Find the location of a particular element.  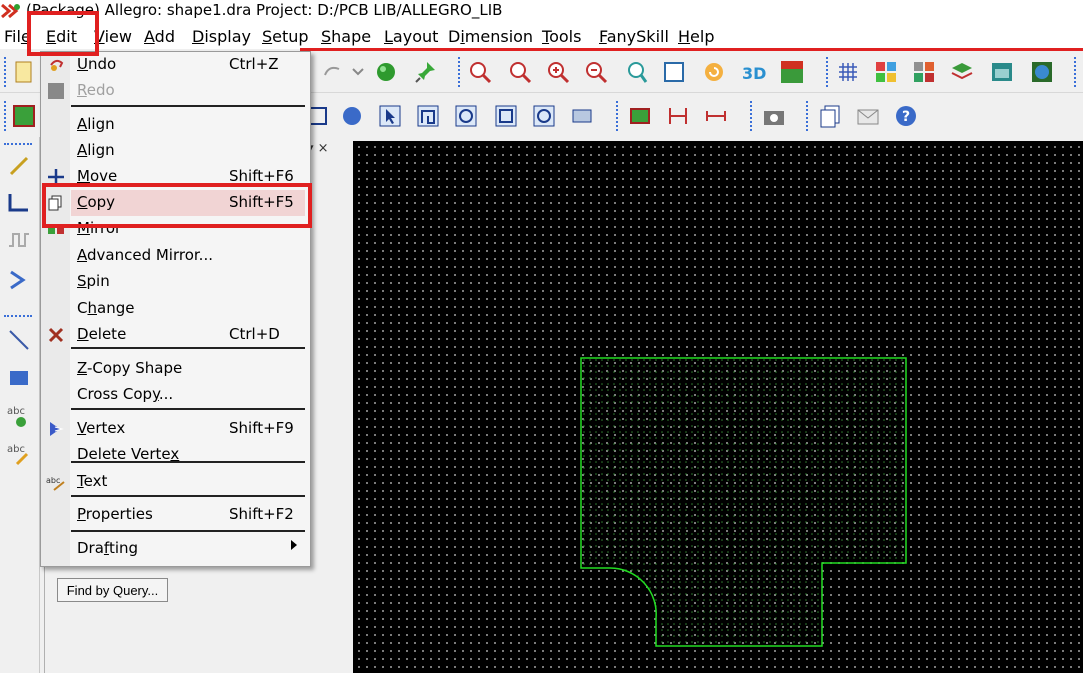

add-rectangle-button is located at coordinates (19, 378).